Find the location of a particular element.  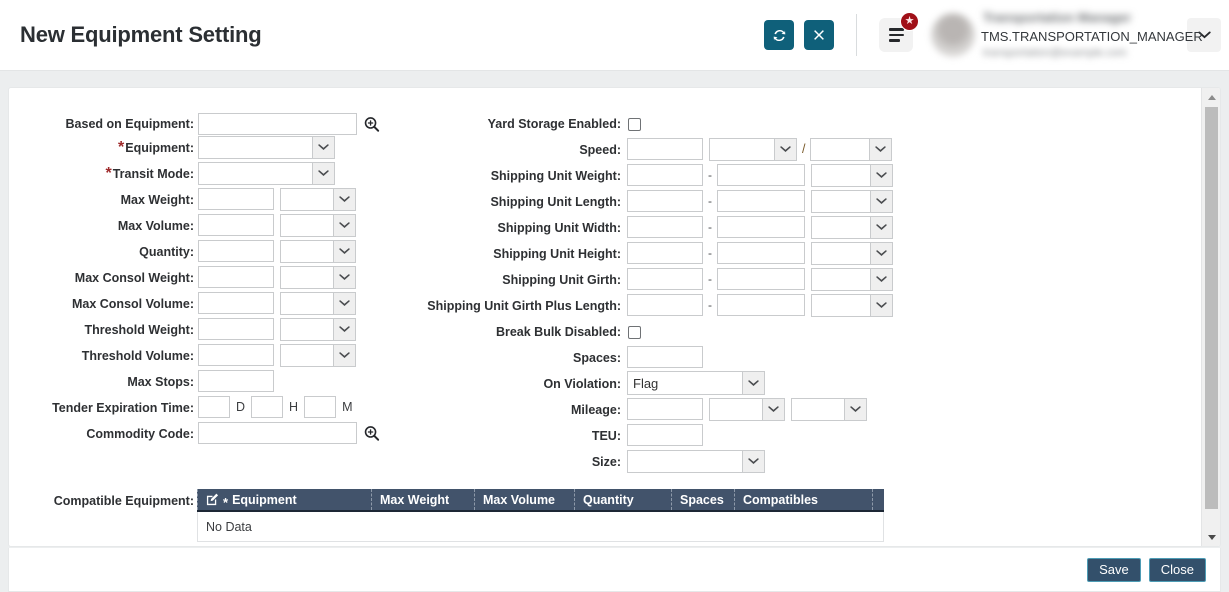

max-consol-volume-uom-select is located at coordinates (318, 303).